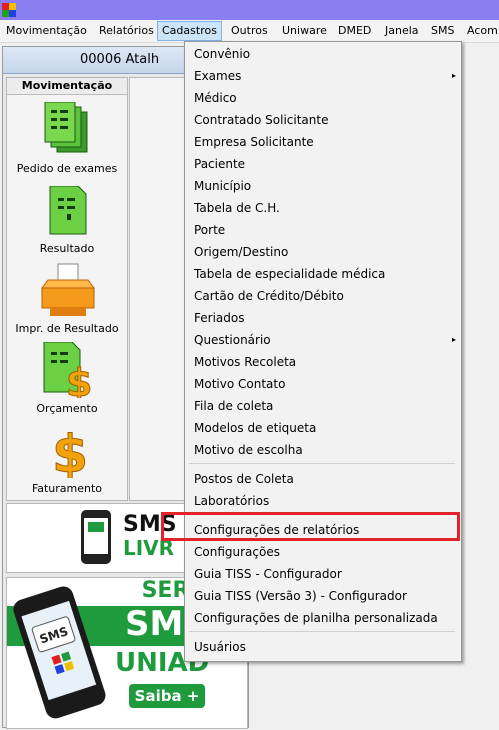 The height and width of the screenshot is (730, 499). I want to click on orcamento-icon: $, so click(68, 370).